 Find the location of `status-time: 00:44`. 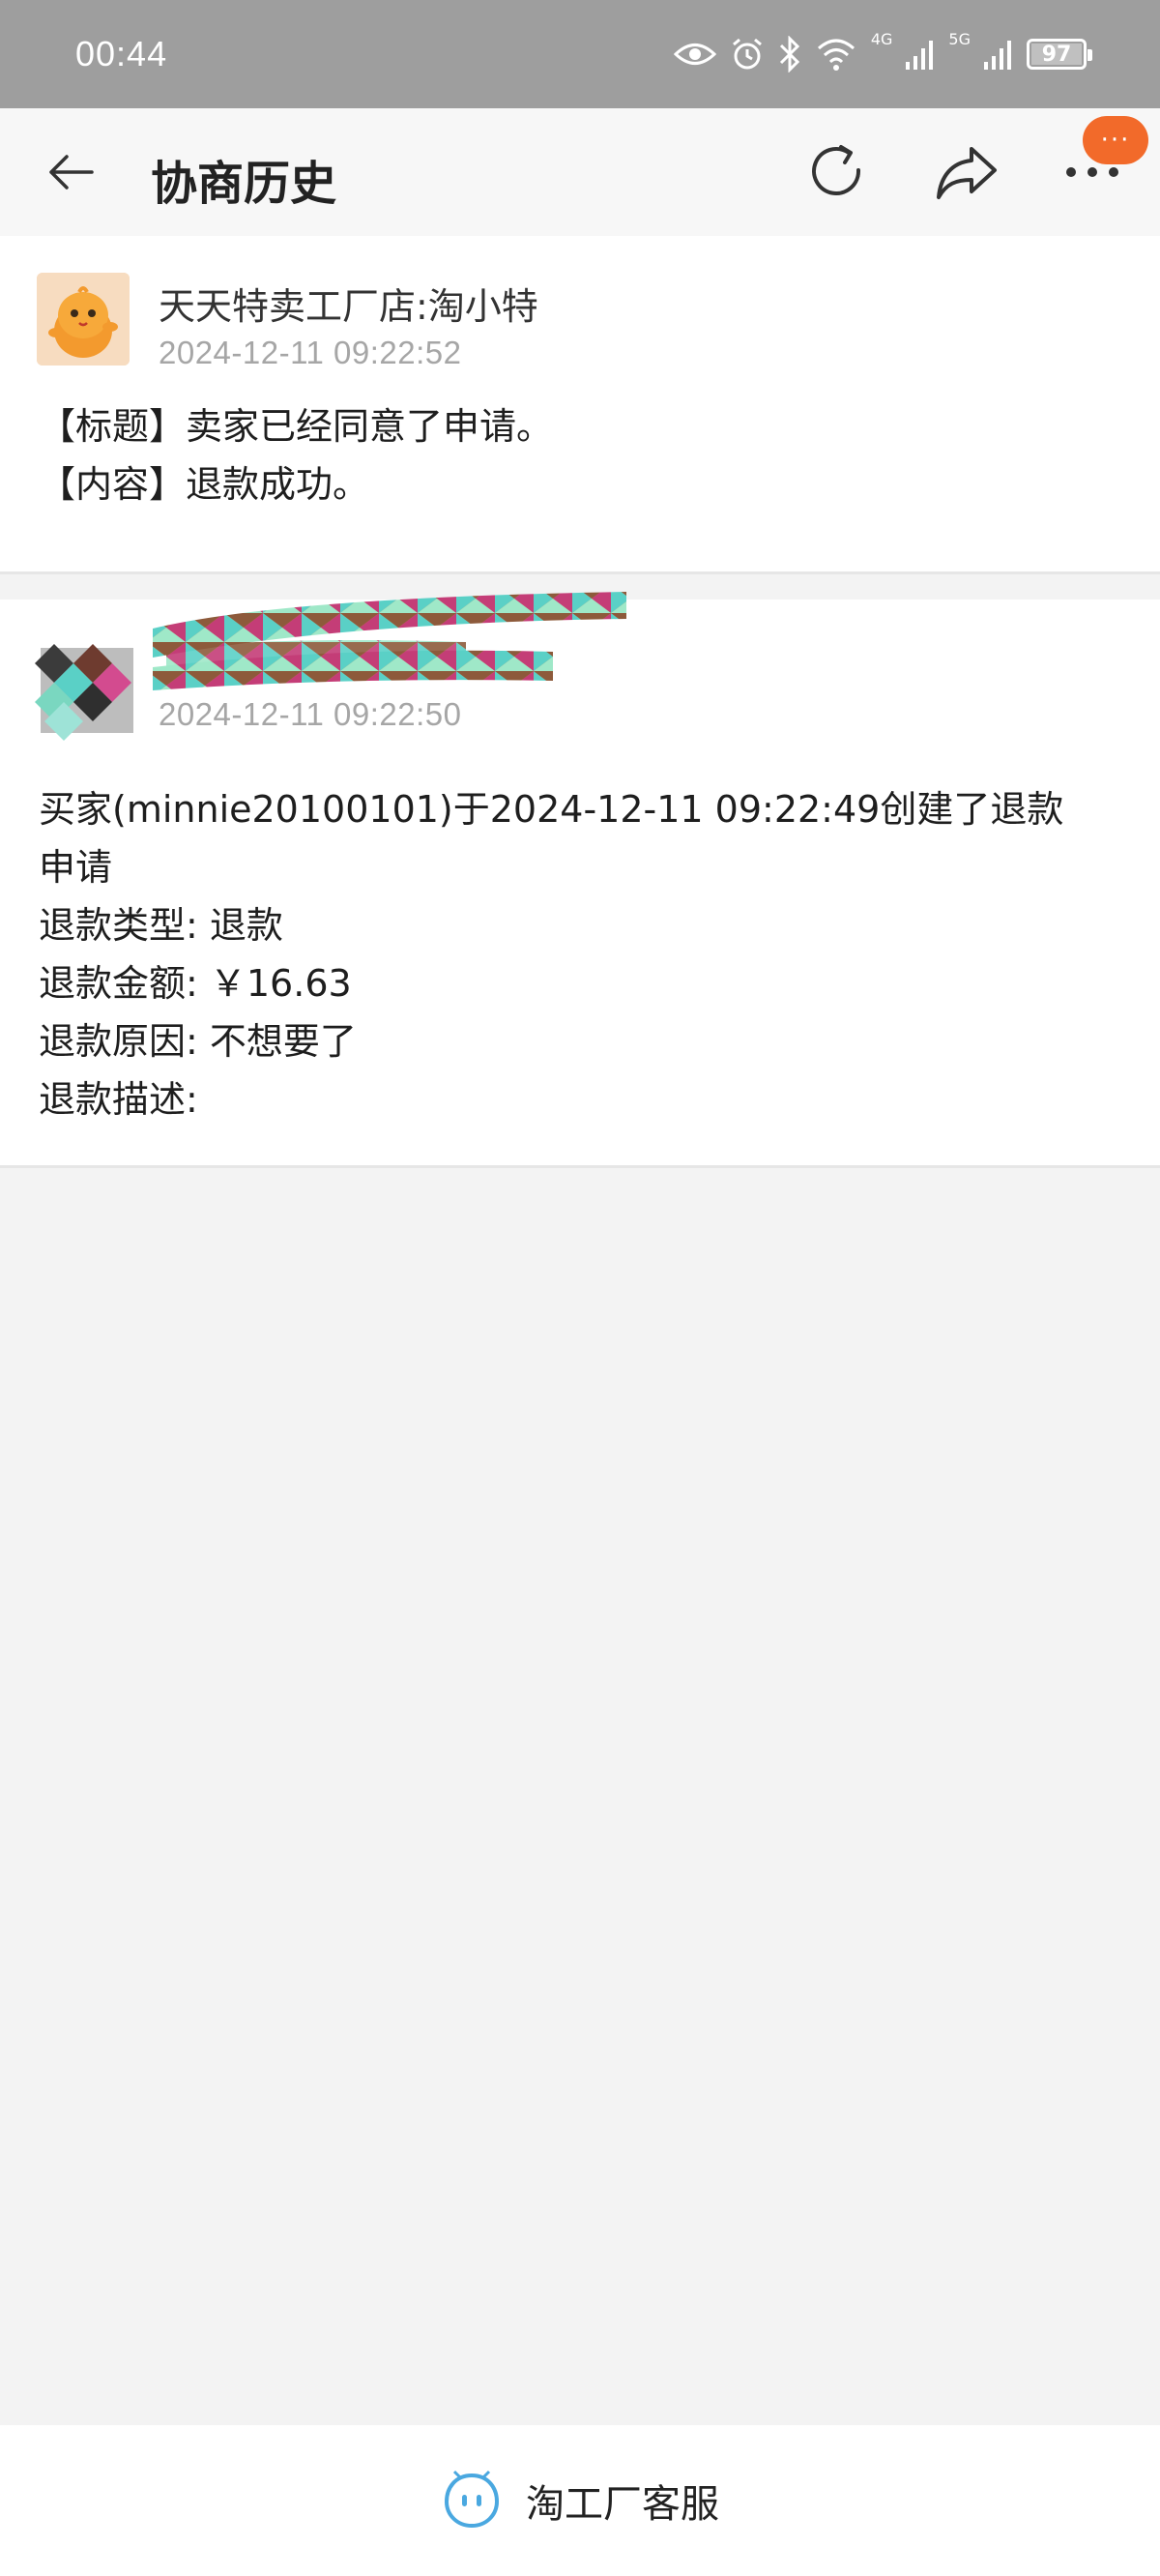

status-time: 00:44 is located at coordinates (122, 53).